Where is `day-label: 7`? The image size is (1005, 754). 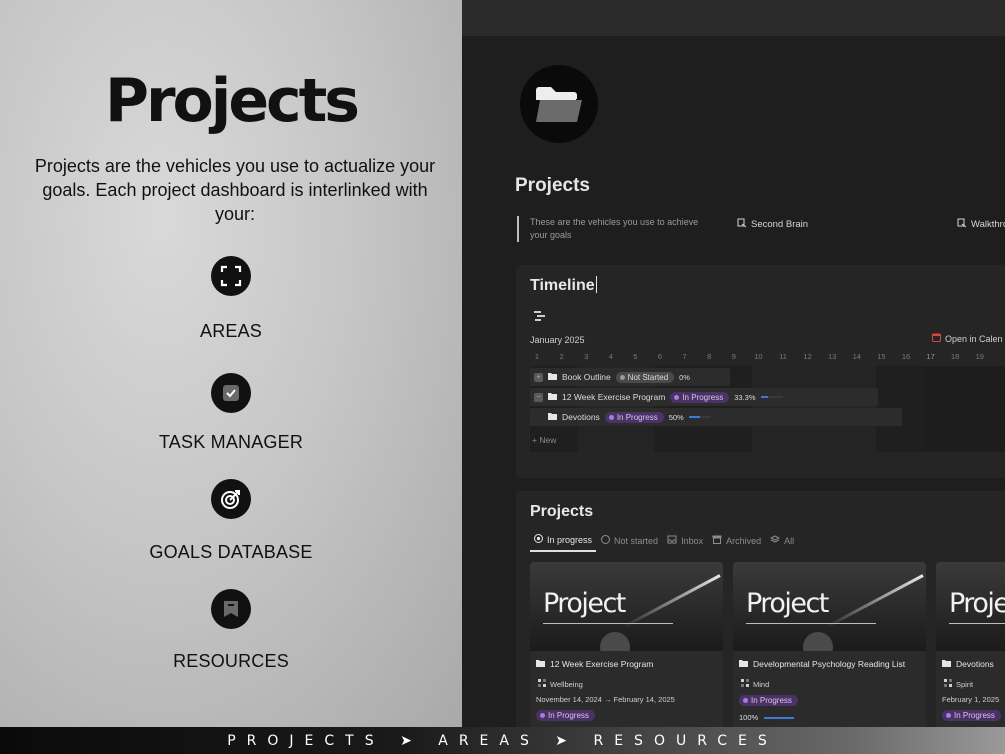
day-label: 7 is located at coordinates (684, 356).